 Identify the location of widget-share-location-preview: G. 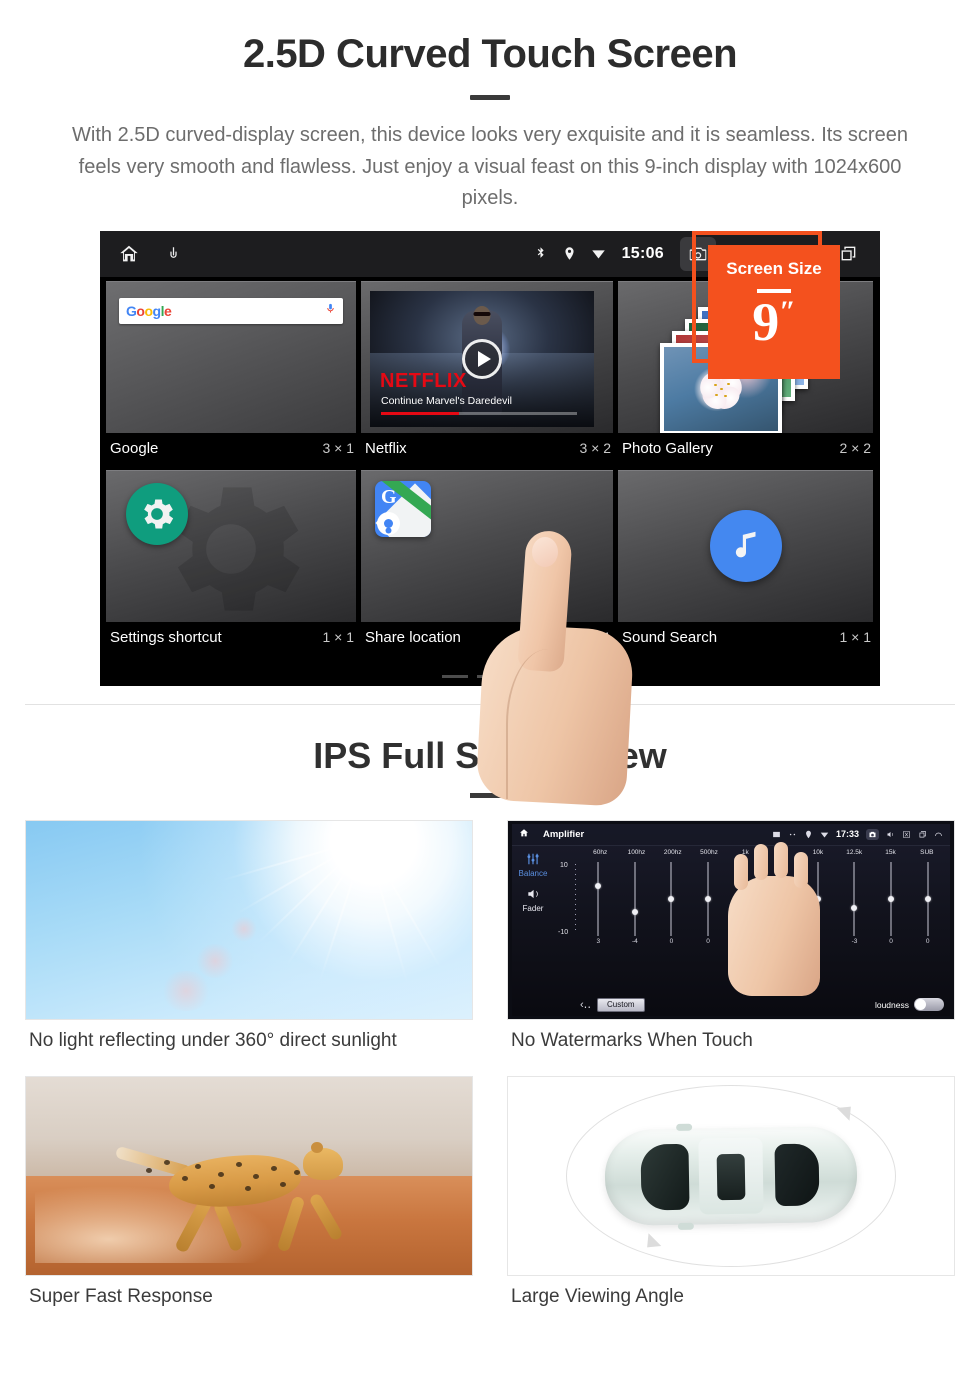
(487, 545).